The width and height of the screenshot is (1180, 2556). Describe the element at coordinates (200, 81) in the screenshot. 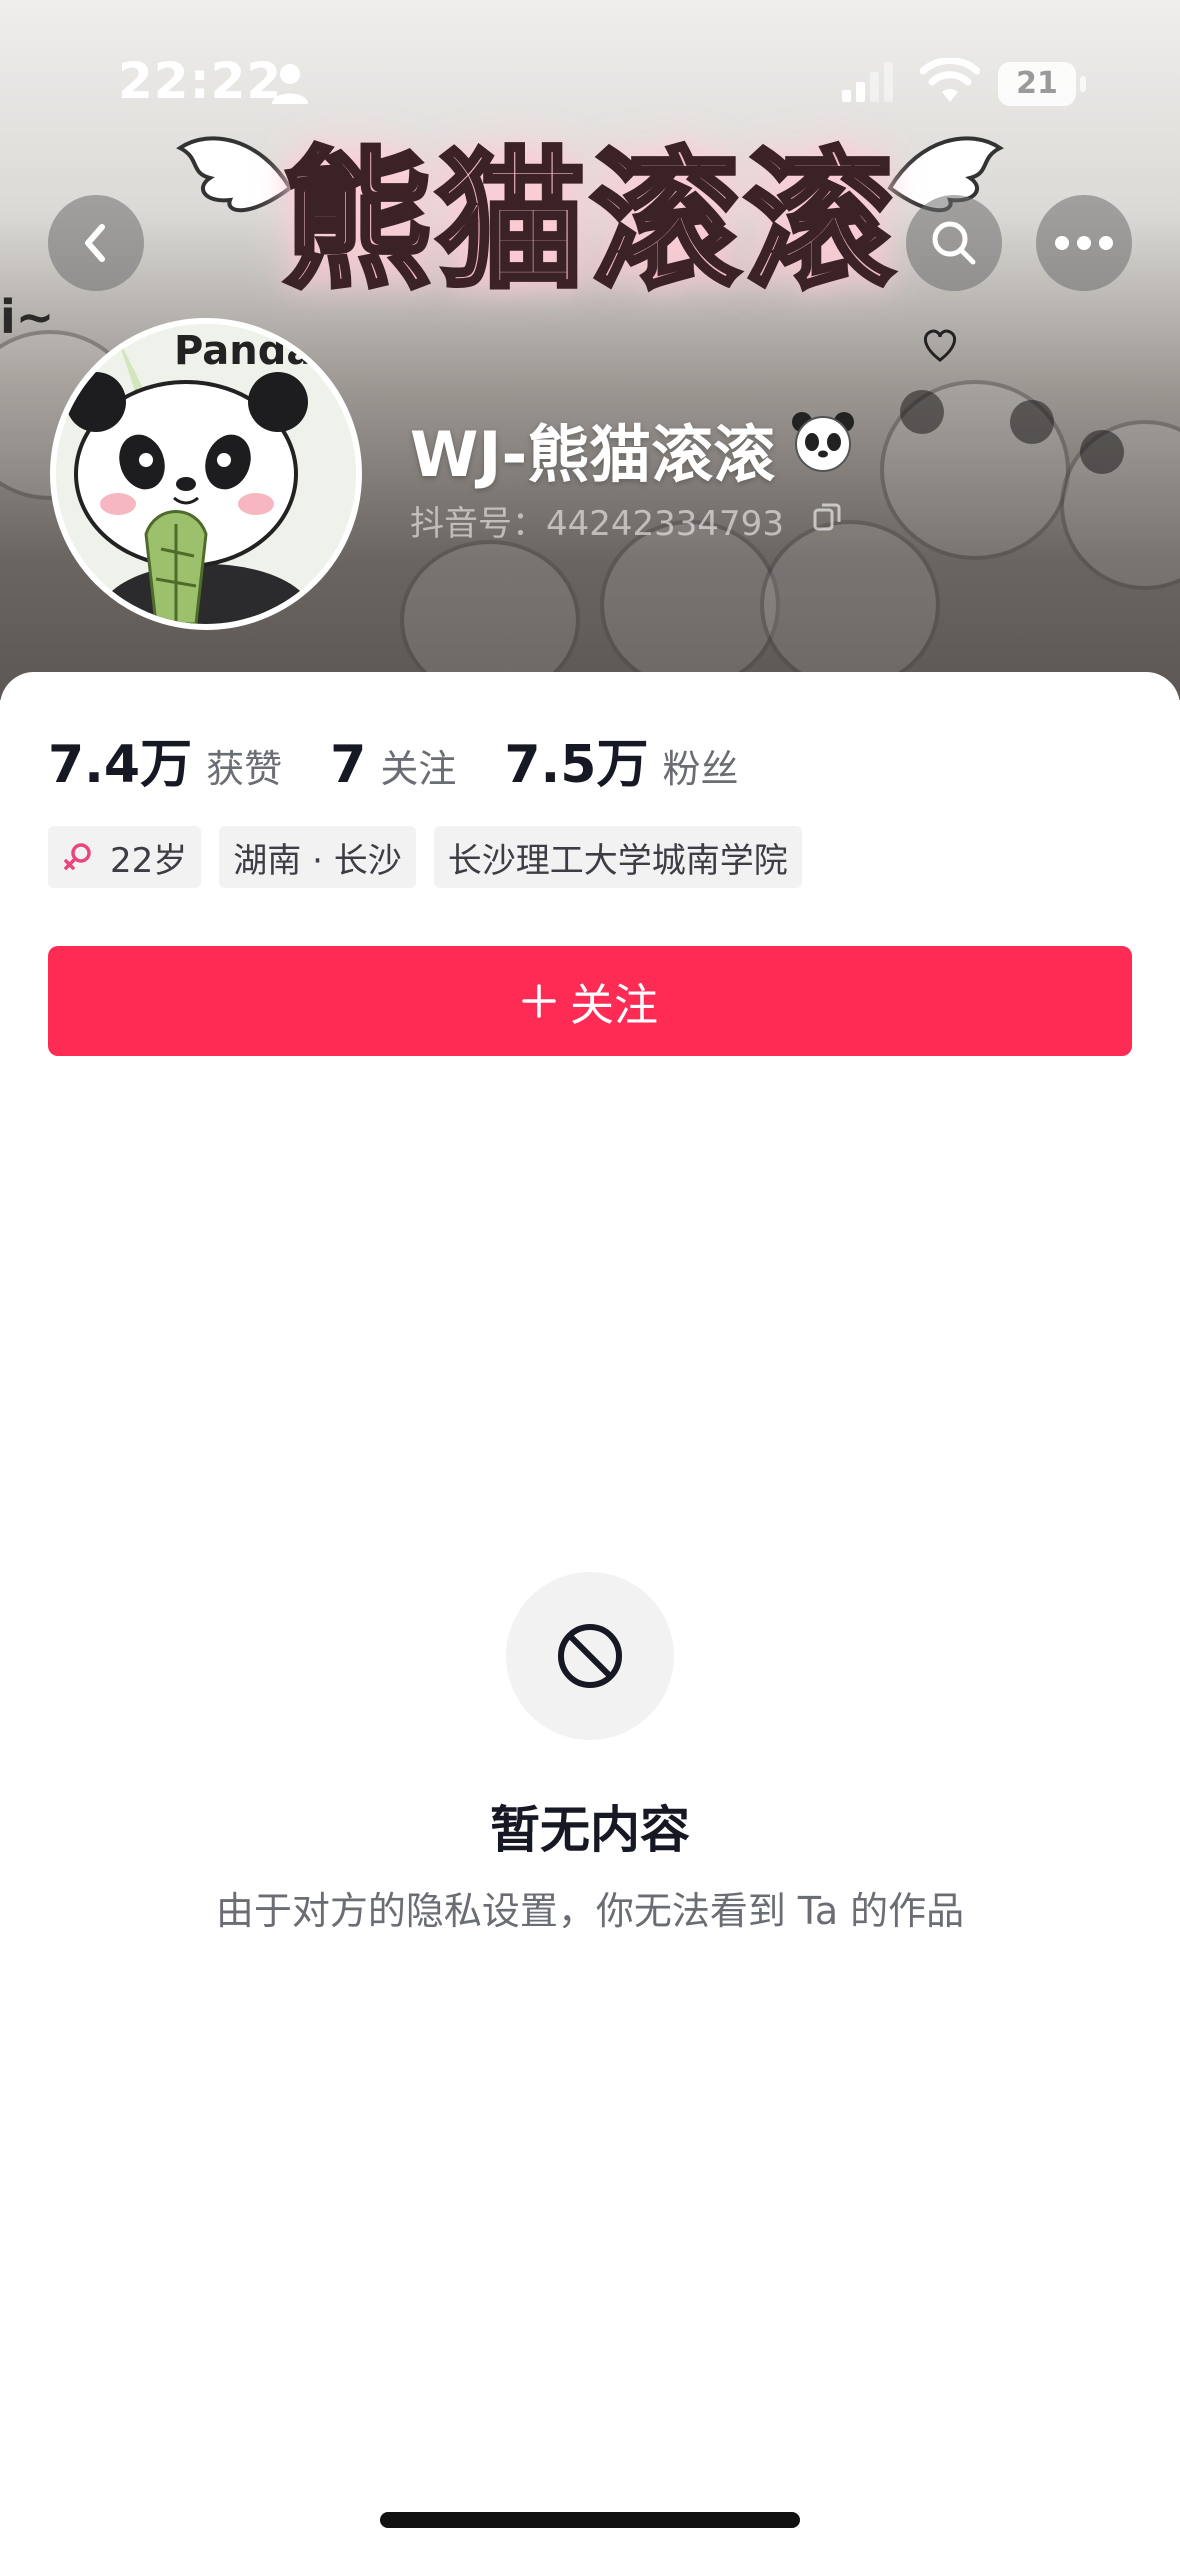

I see `status-time: 22:22` at that location.